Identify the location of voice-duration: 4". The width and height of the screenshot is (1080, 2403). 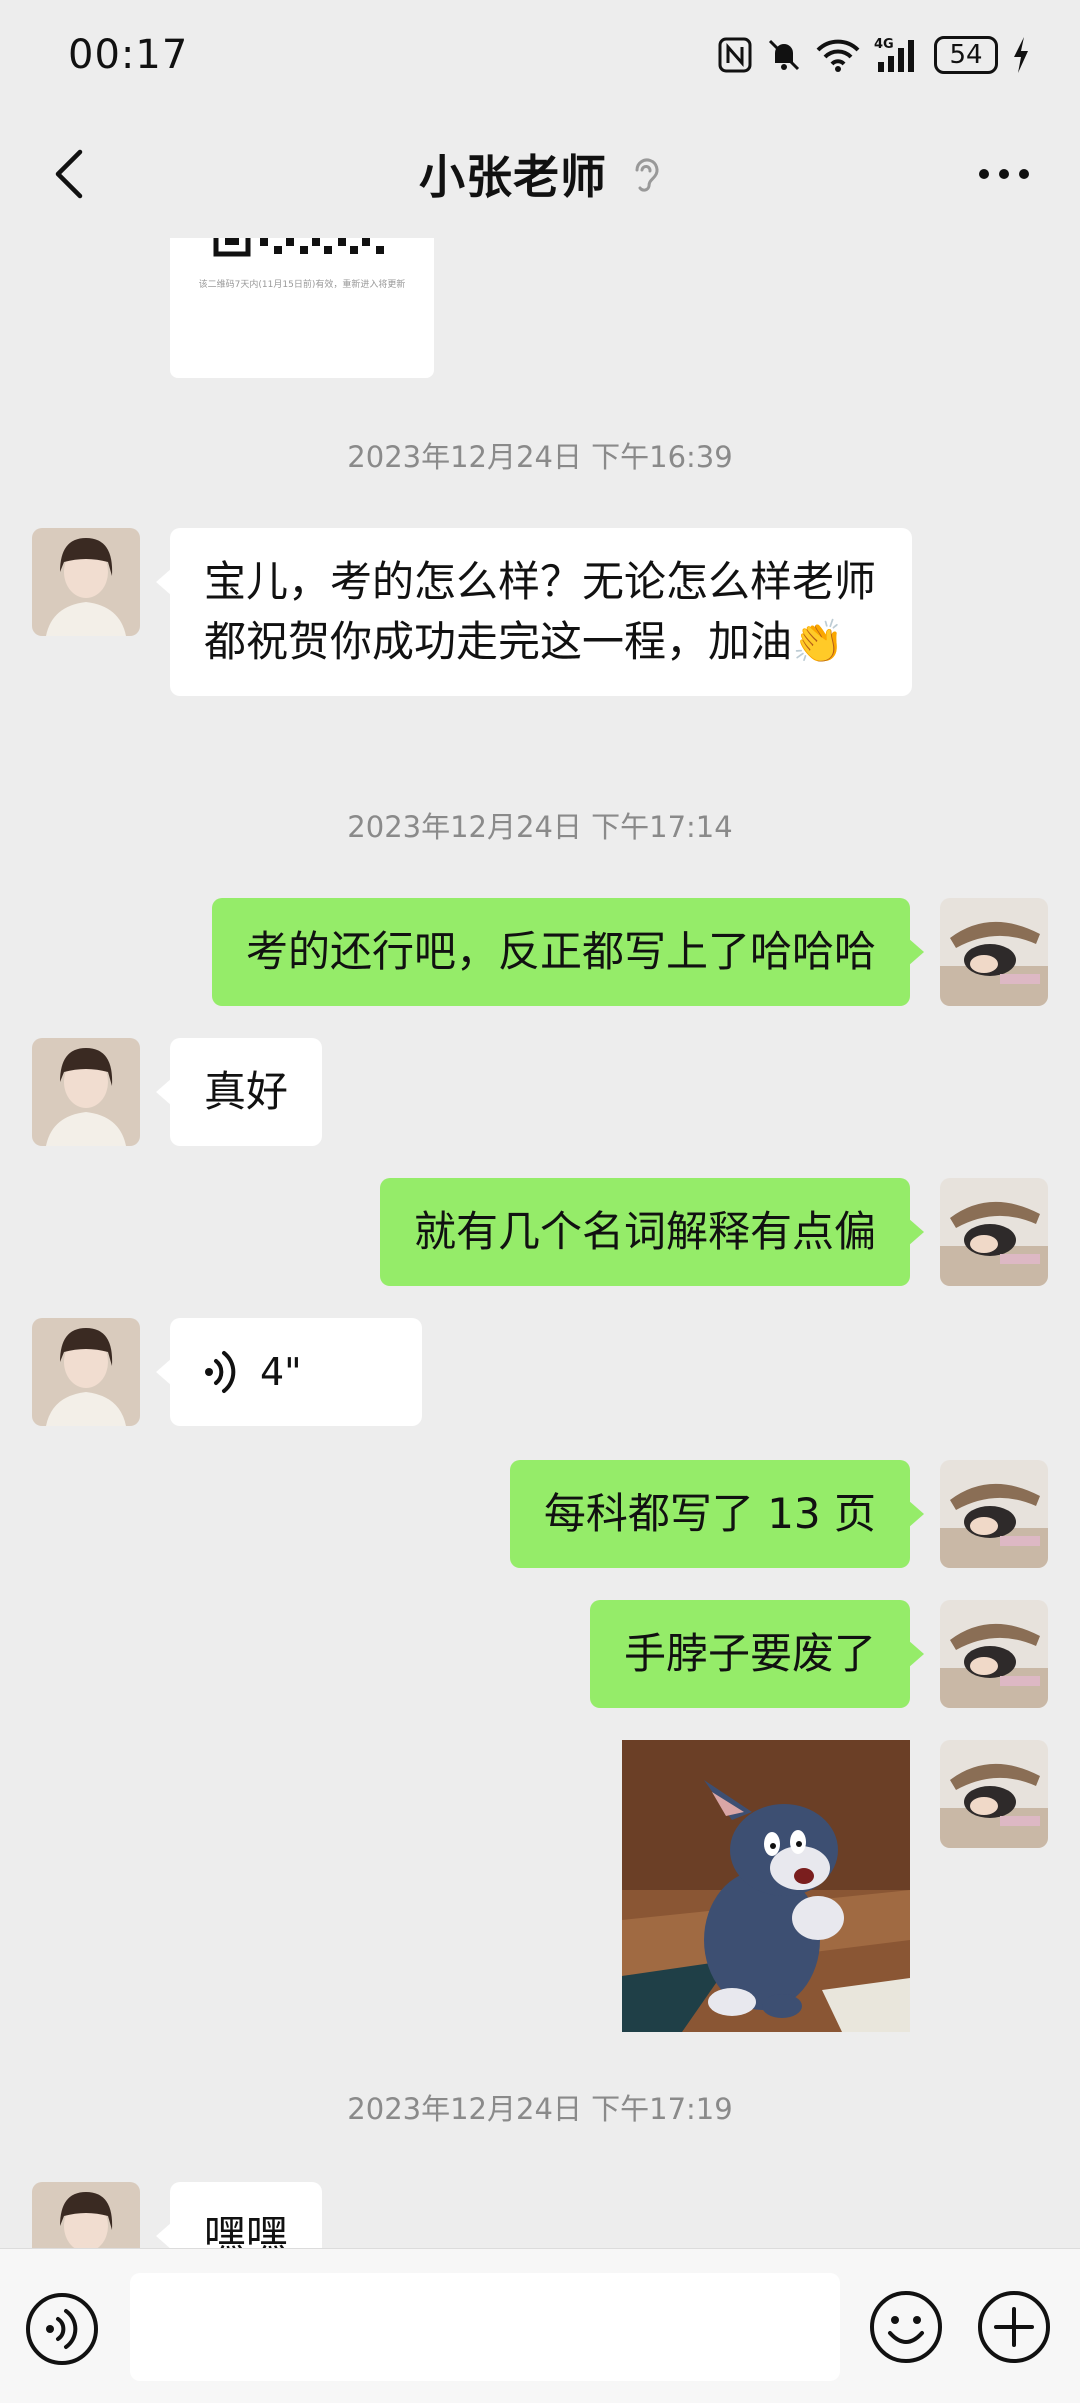
(281, 1372).